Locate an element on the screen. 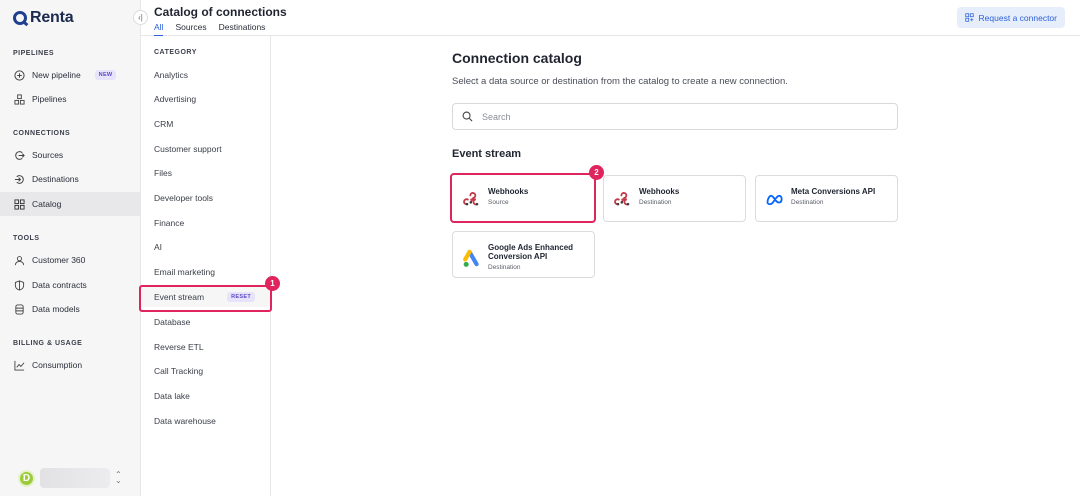  highlight-event-stream is located at coordinates (205, 298).